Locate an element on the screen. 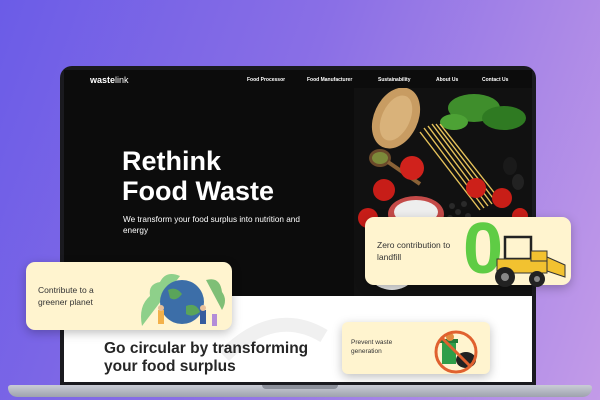 The height and width of the screenshot is (400, 600). logo-thin-text: link is located at coordinates (122, 80).